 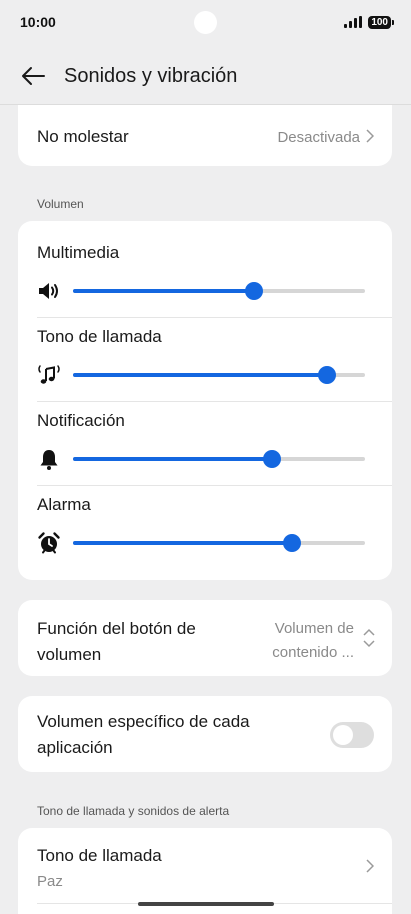 I want to click on status-time: 10:00, so click(x=38, y=22).